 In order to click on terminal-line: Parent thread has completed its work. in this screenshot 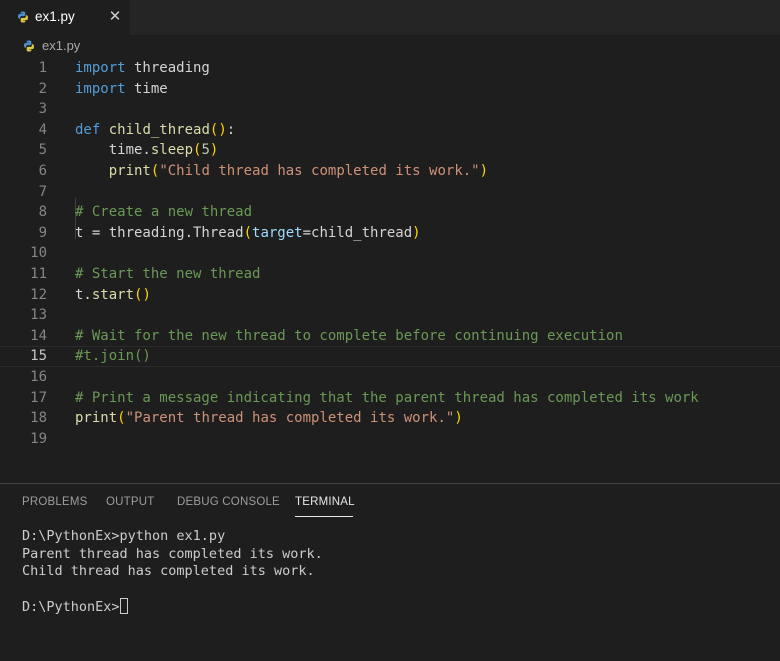, I will do `click(172, 553)`.